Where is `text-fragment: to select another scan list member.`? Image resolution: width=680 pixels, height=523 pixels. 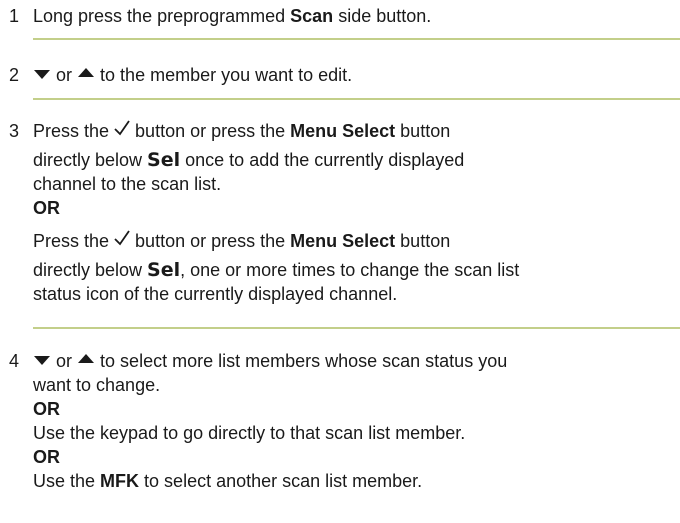 text-fragment: to select another scan list member. is located at coordinates (281, 481).